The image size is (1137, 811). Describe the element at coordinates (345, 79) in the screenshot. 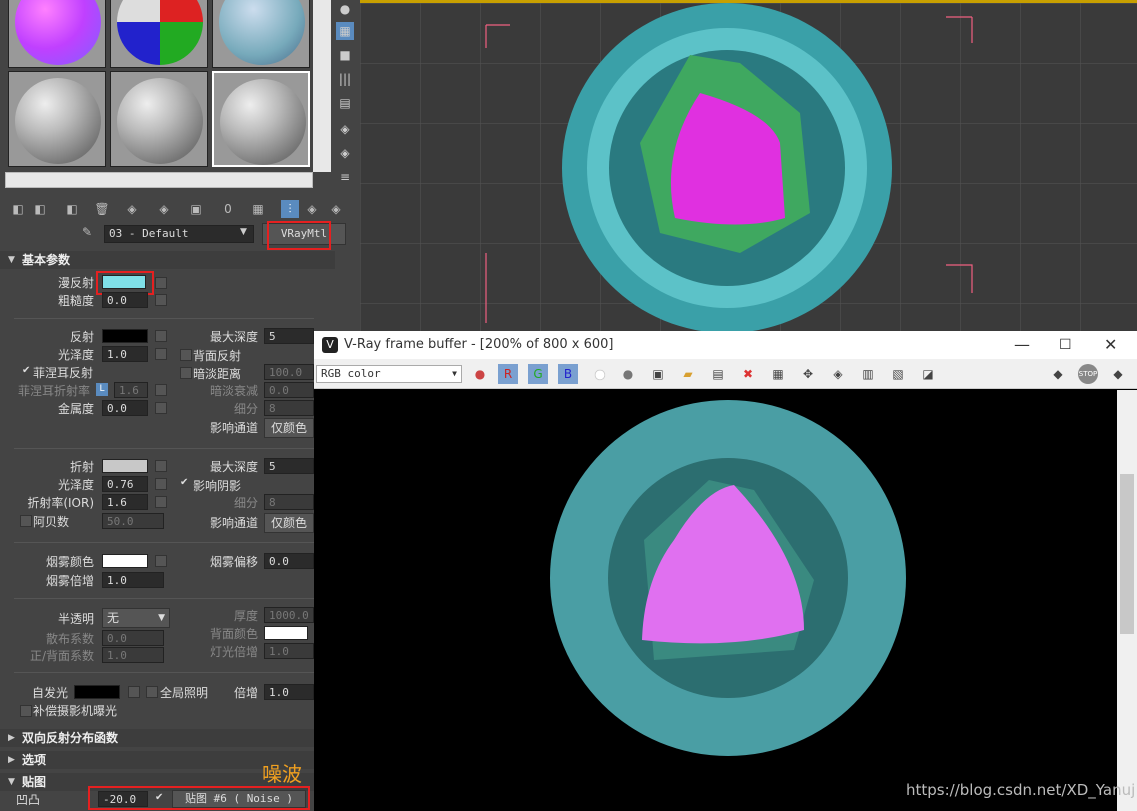

I see `uv-tiling-icon: |||` at that location.